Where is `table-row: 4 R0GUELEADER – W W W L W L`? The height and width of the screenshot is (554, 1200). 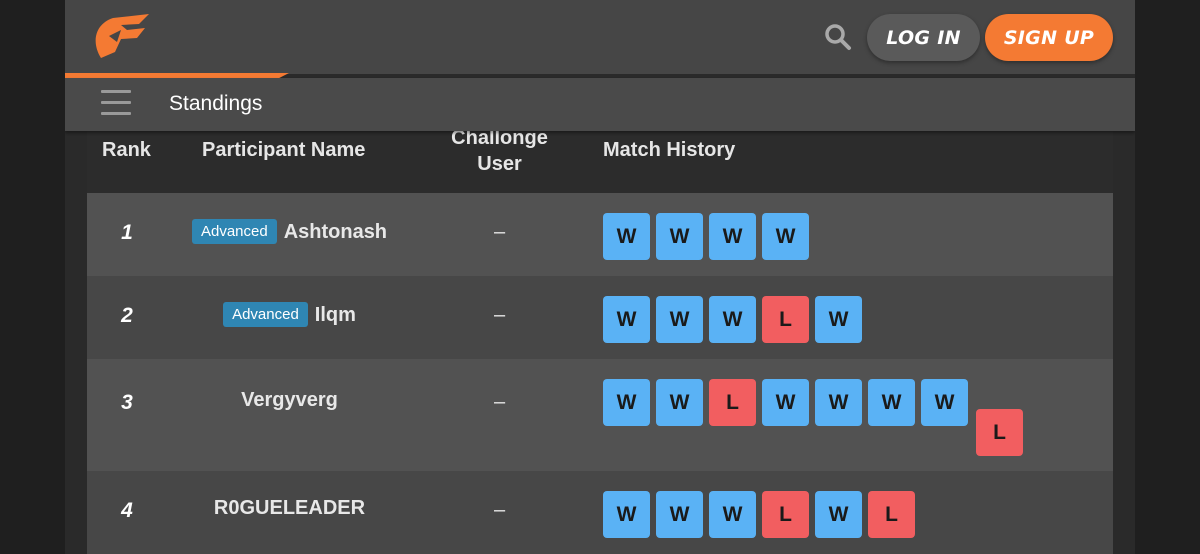 table-row: 4 R0GUELEADER – W W W L W L is located at coordinates (600, 512).